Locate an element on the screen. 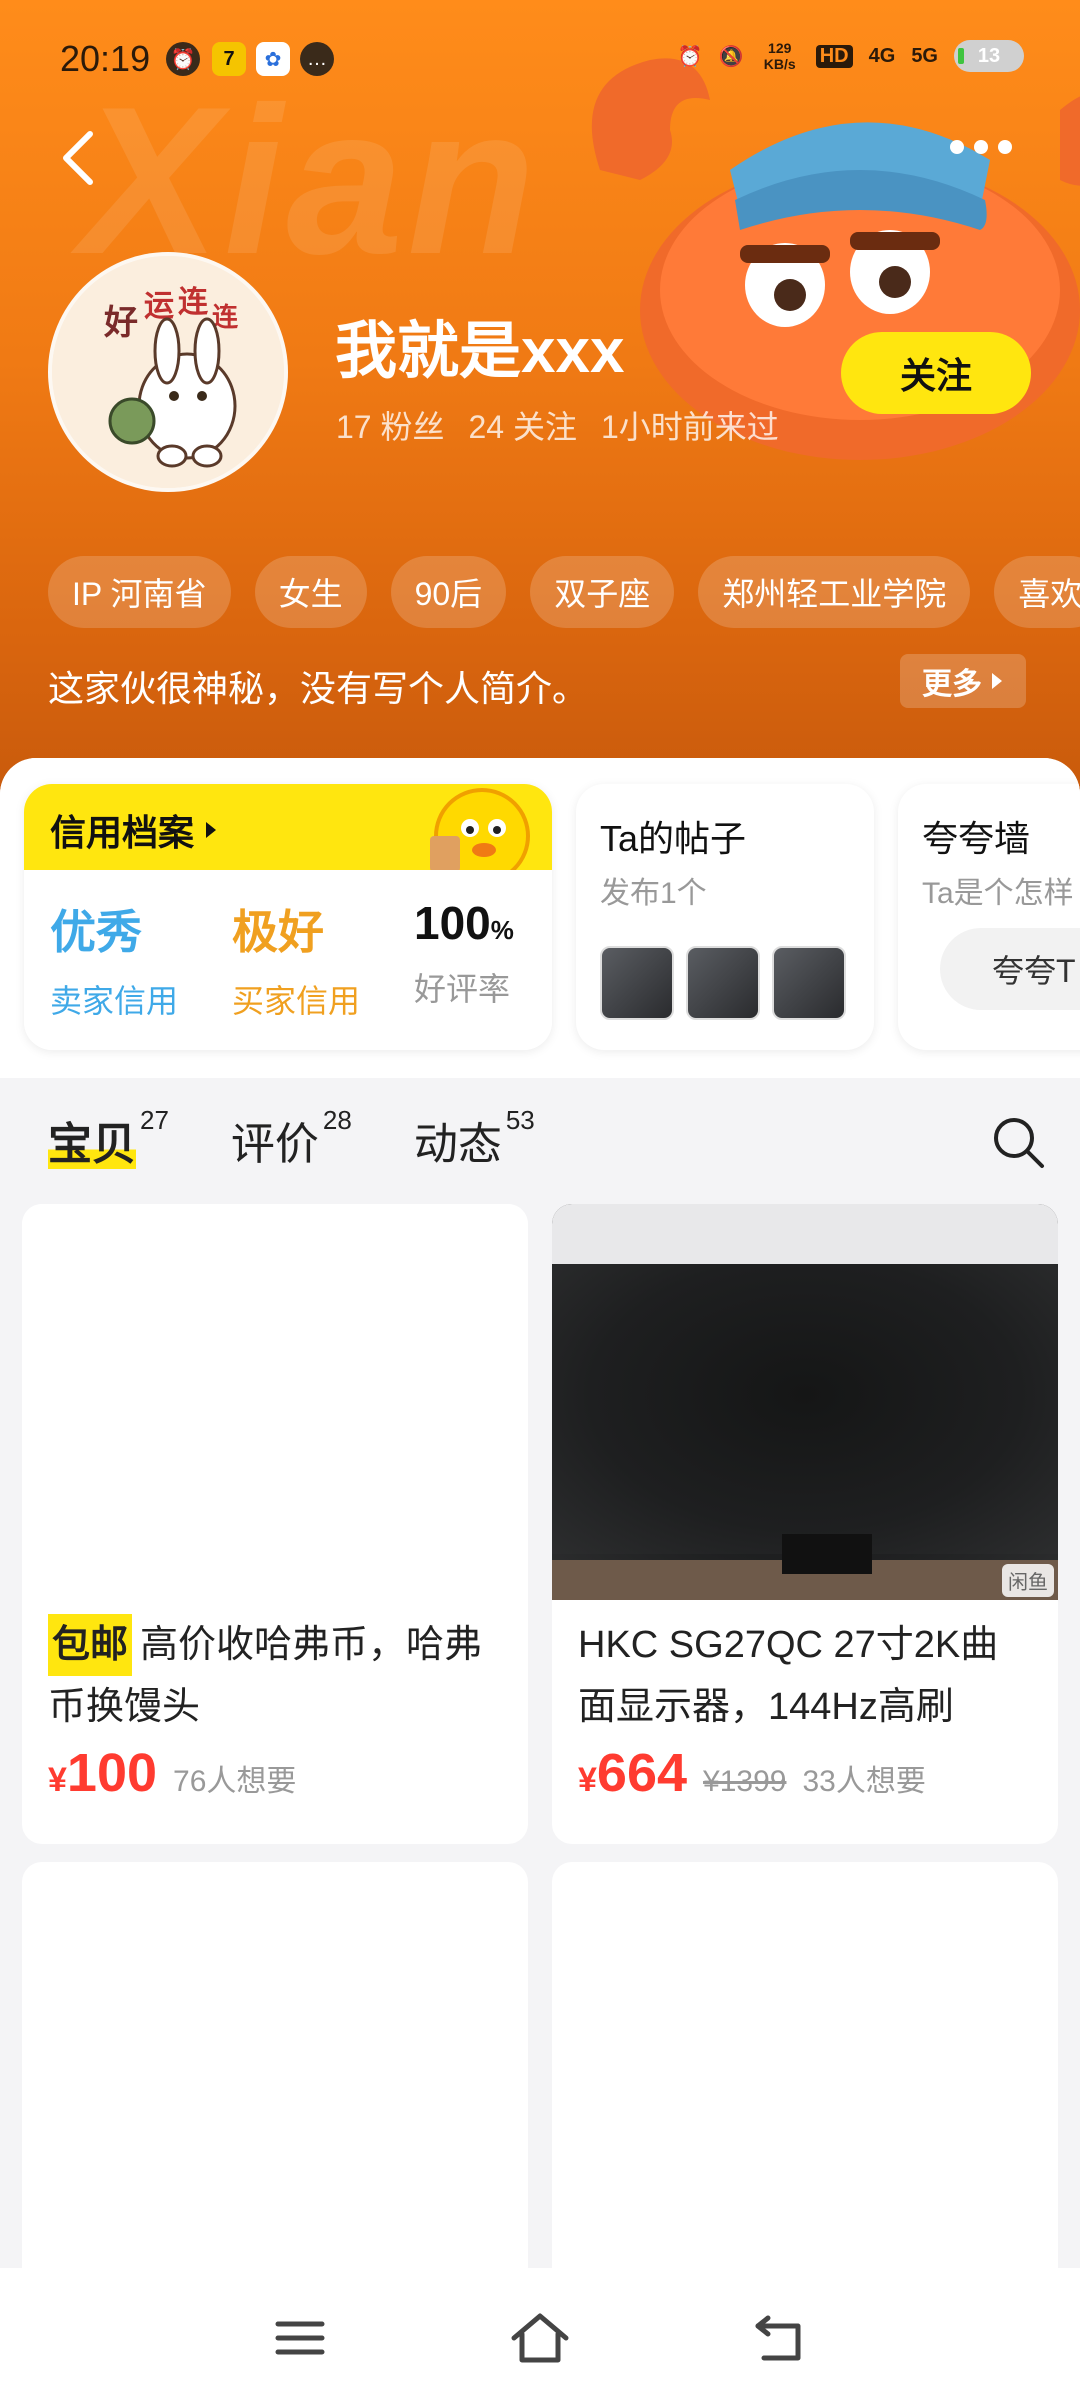 The image size is (1080, 2400). buyer-credit-label: 买家信用 is located at coordinates (296, 1001).